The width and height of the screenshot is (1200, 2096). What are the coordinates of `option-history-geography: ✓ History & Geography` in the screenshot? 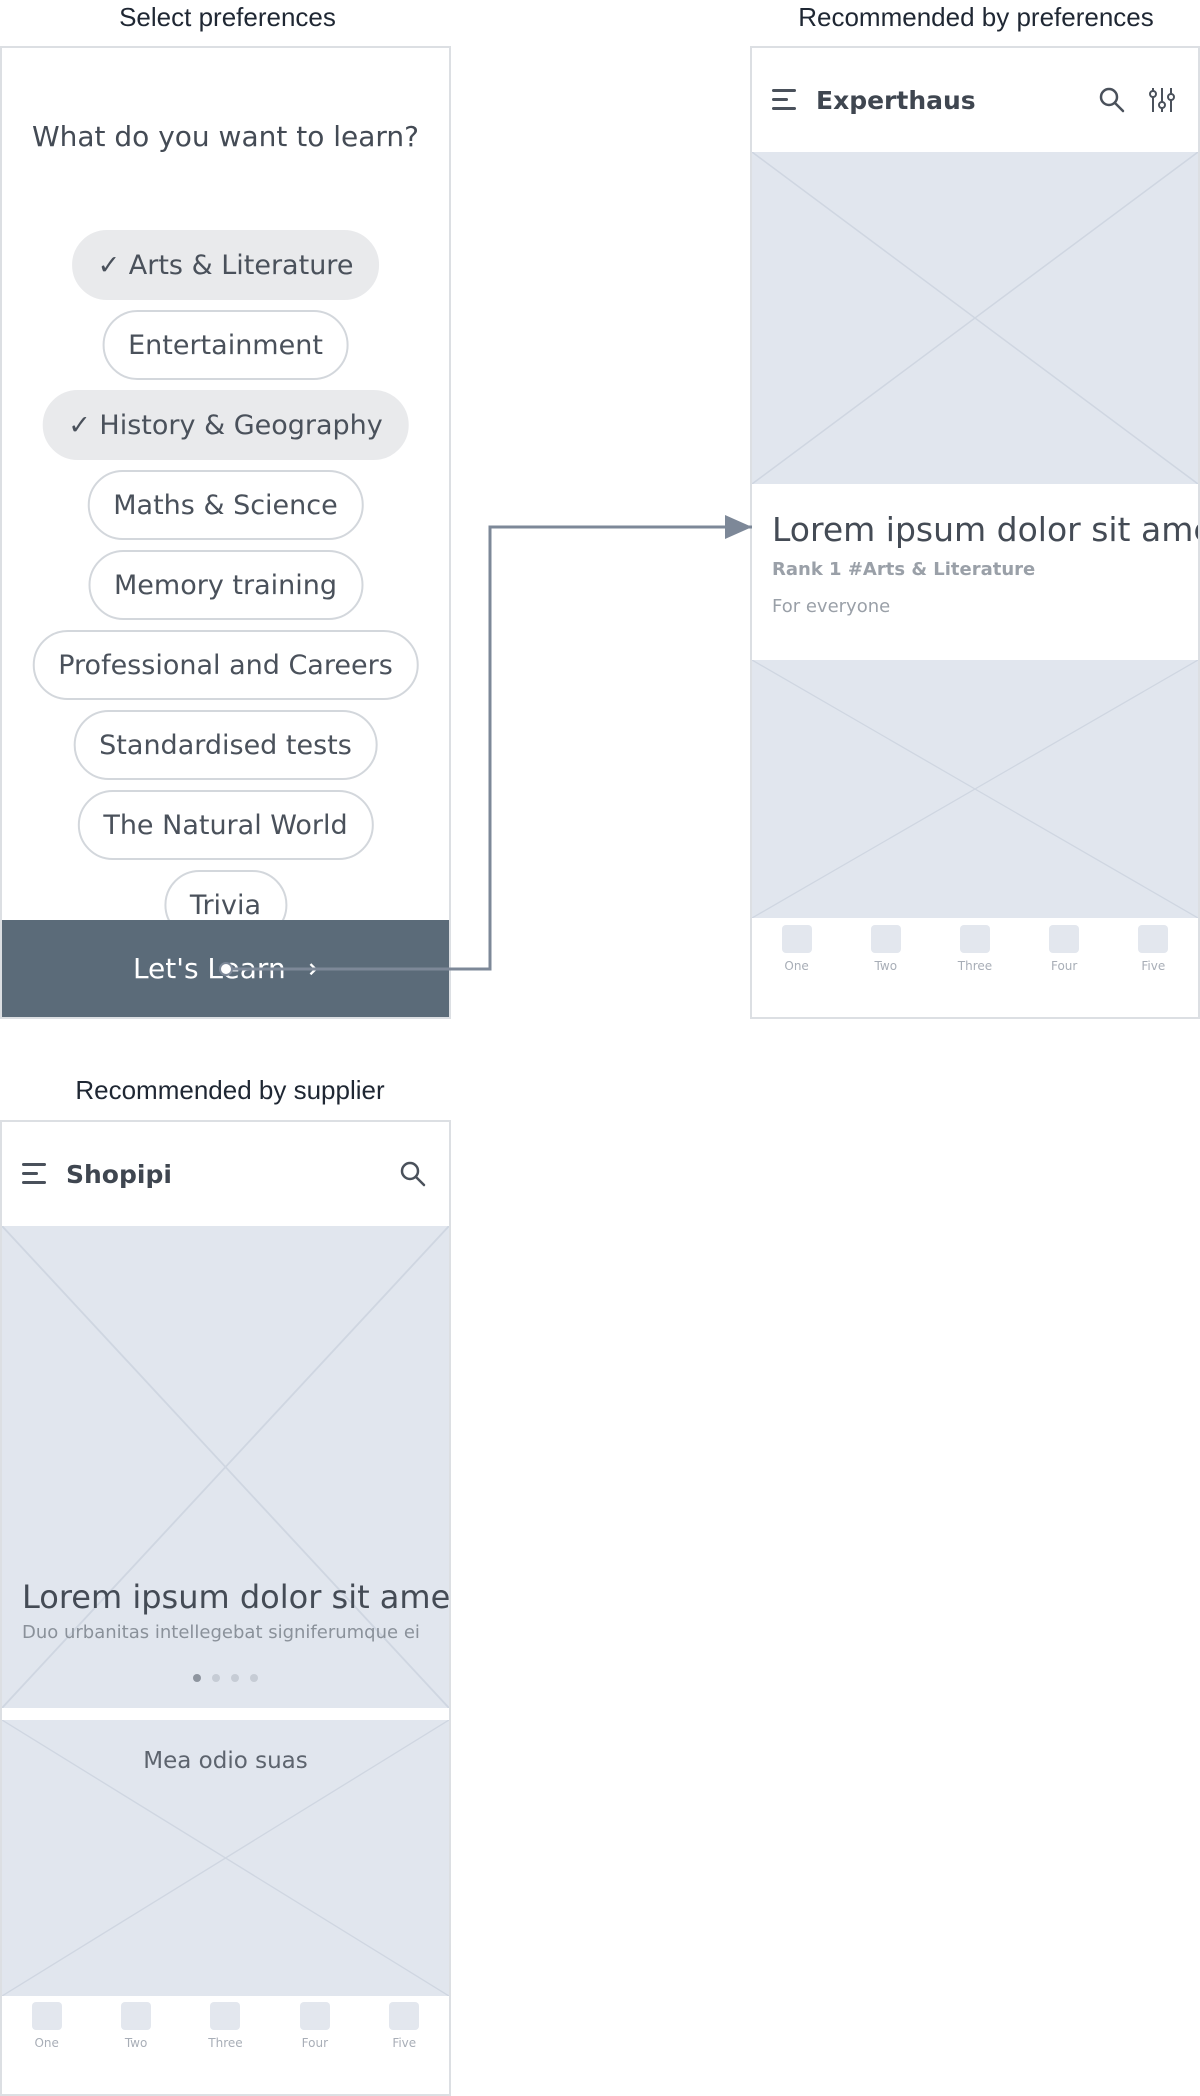 It's located at (225, 425).